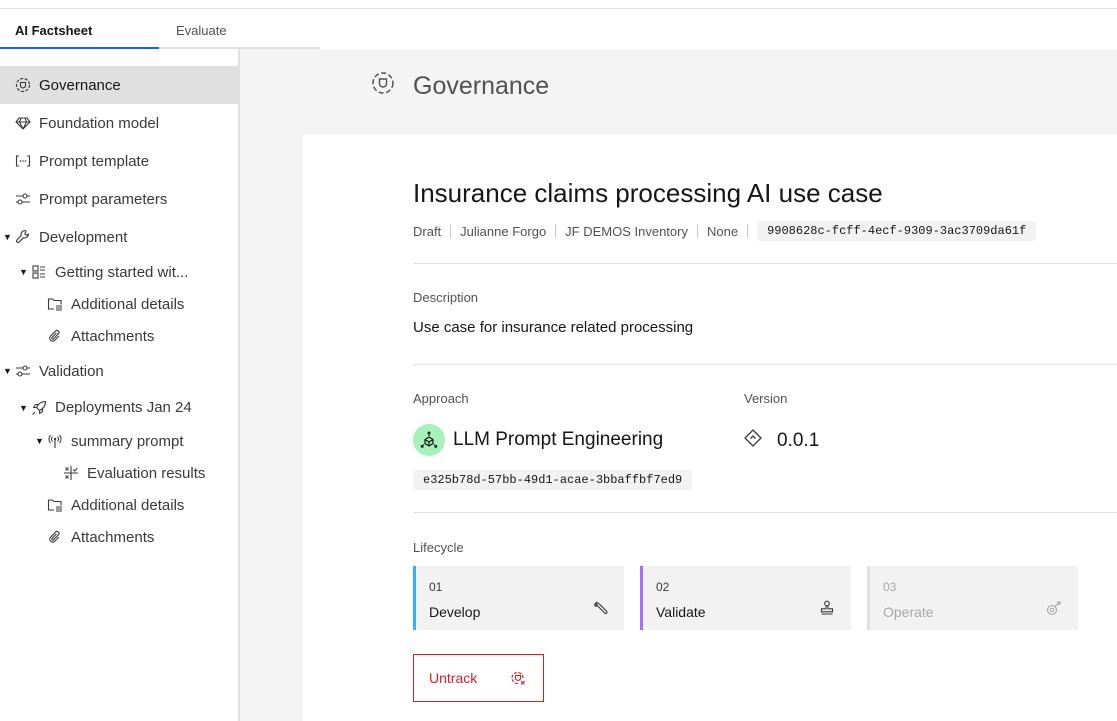 The height and width of the screenshot is (721, 1117). Describe the element at coordinates (94, 161) in the screenshot. I see `sidebar-item-label: Prompt template` at that location.